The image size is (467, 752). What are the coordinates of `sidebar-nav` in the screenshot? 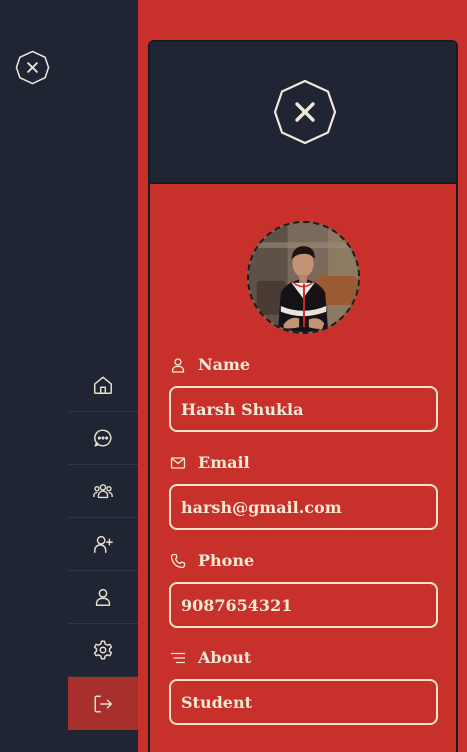 It's located at (103, 544).